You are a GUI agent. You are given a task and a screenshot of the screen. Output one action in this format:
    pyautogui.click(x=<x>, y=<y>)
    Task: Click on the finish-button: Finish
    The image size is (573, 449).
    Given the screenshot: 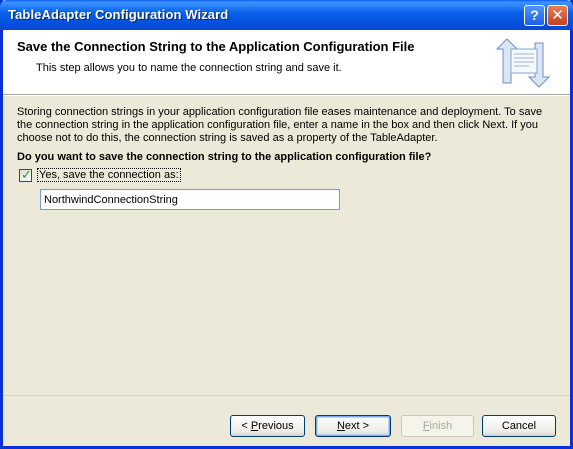 What is the action you would take?
    pyautogui.click(x=437, y=426)
    